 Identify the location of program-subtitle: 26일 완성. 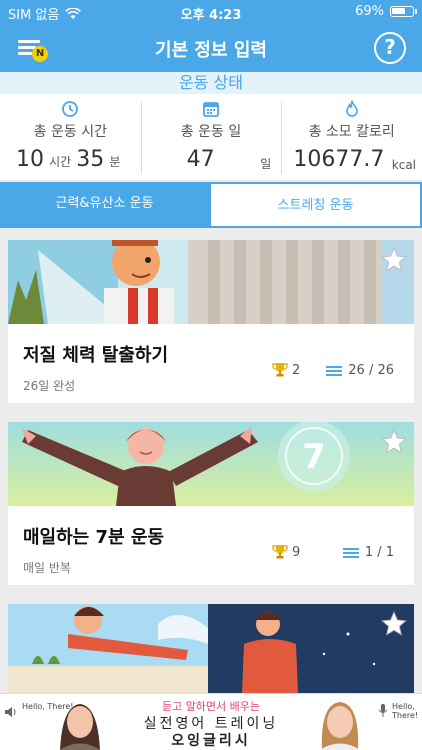
(49, 386).